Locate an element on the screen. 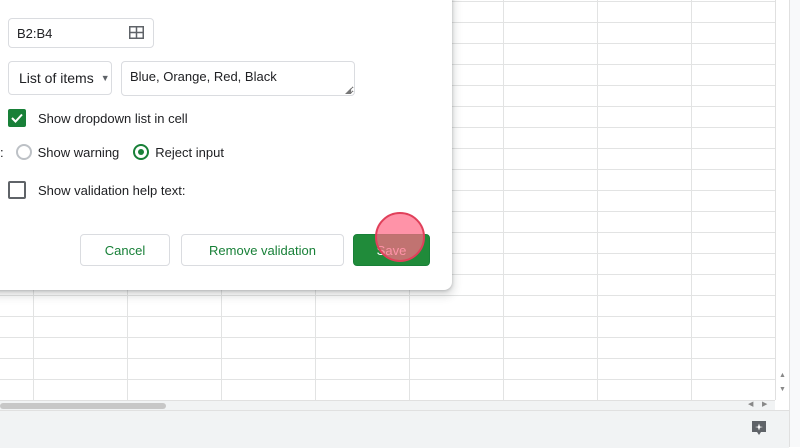  reject-input-option: Reject input is located at coordinates (178, 152).